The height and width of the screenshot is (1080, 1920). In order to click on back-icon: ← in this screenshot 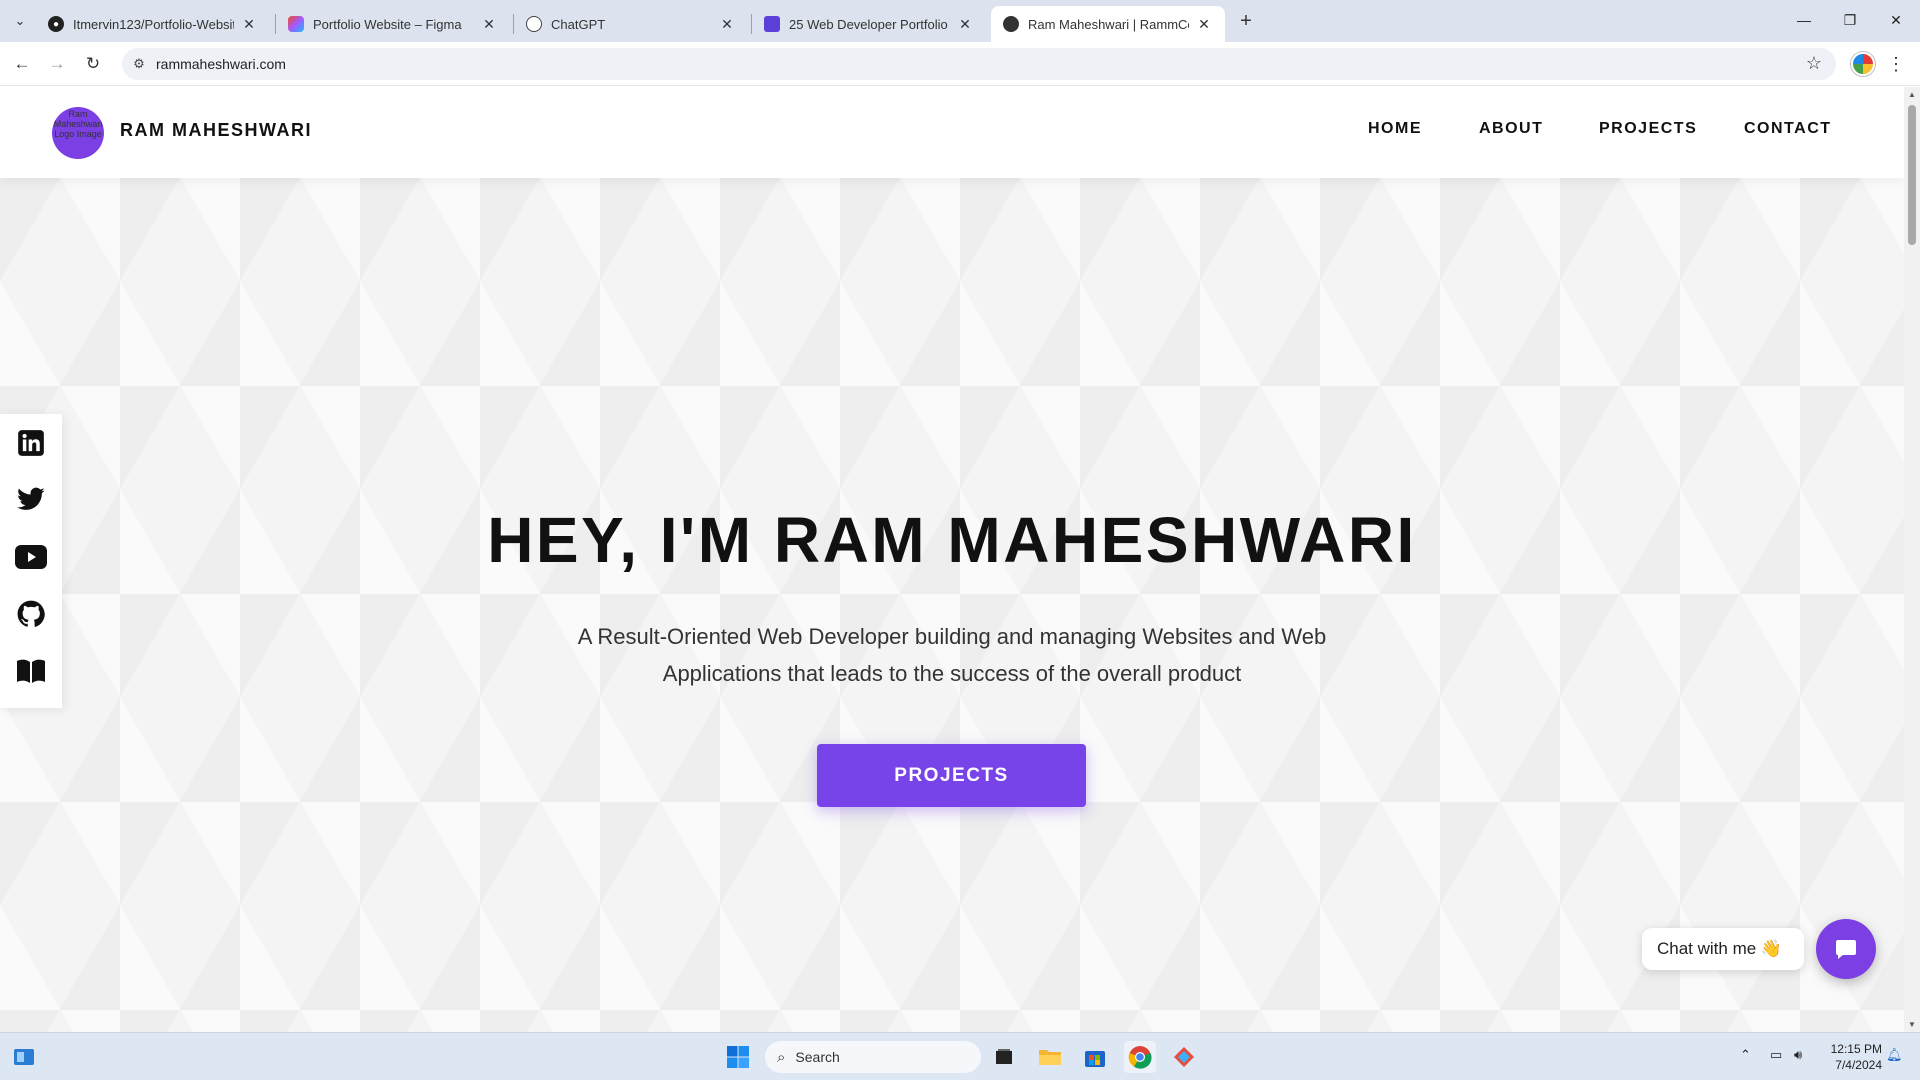, I will do `click(22, 64)`.